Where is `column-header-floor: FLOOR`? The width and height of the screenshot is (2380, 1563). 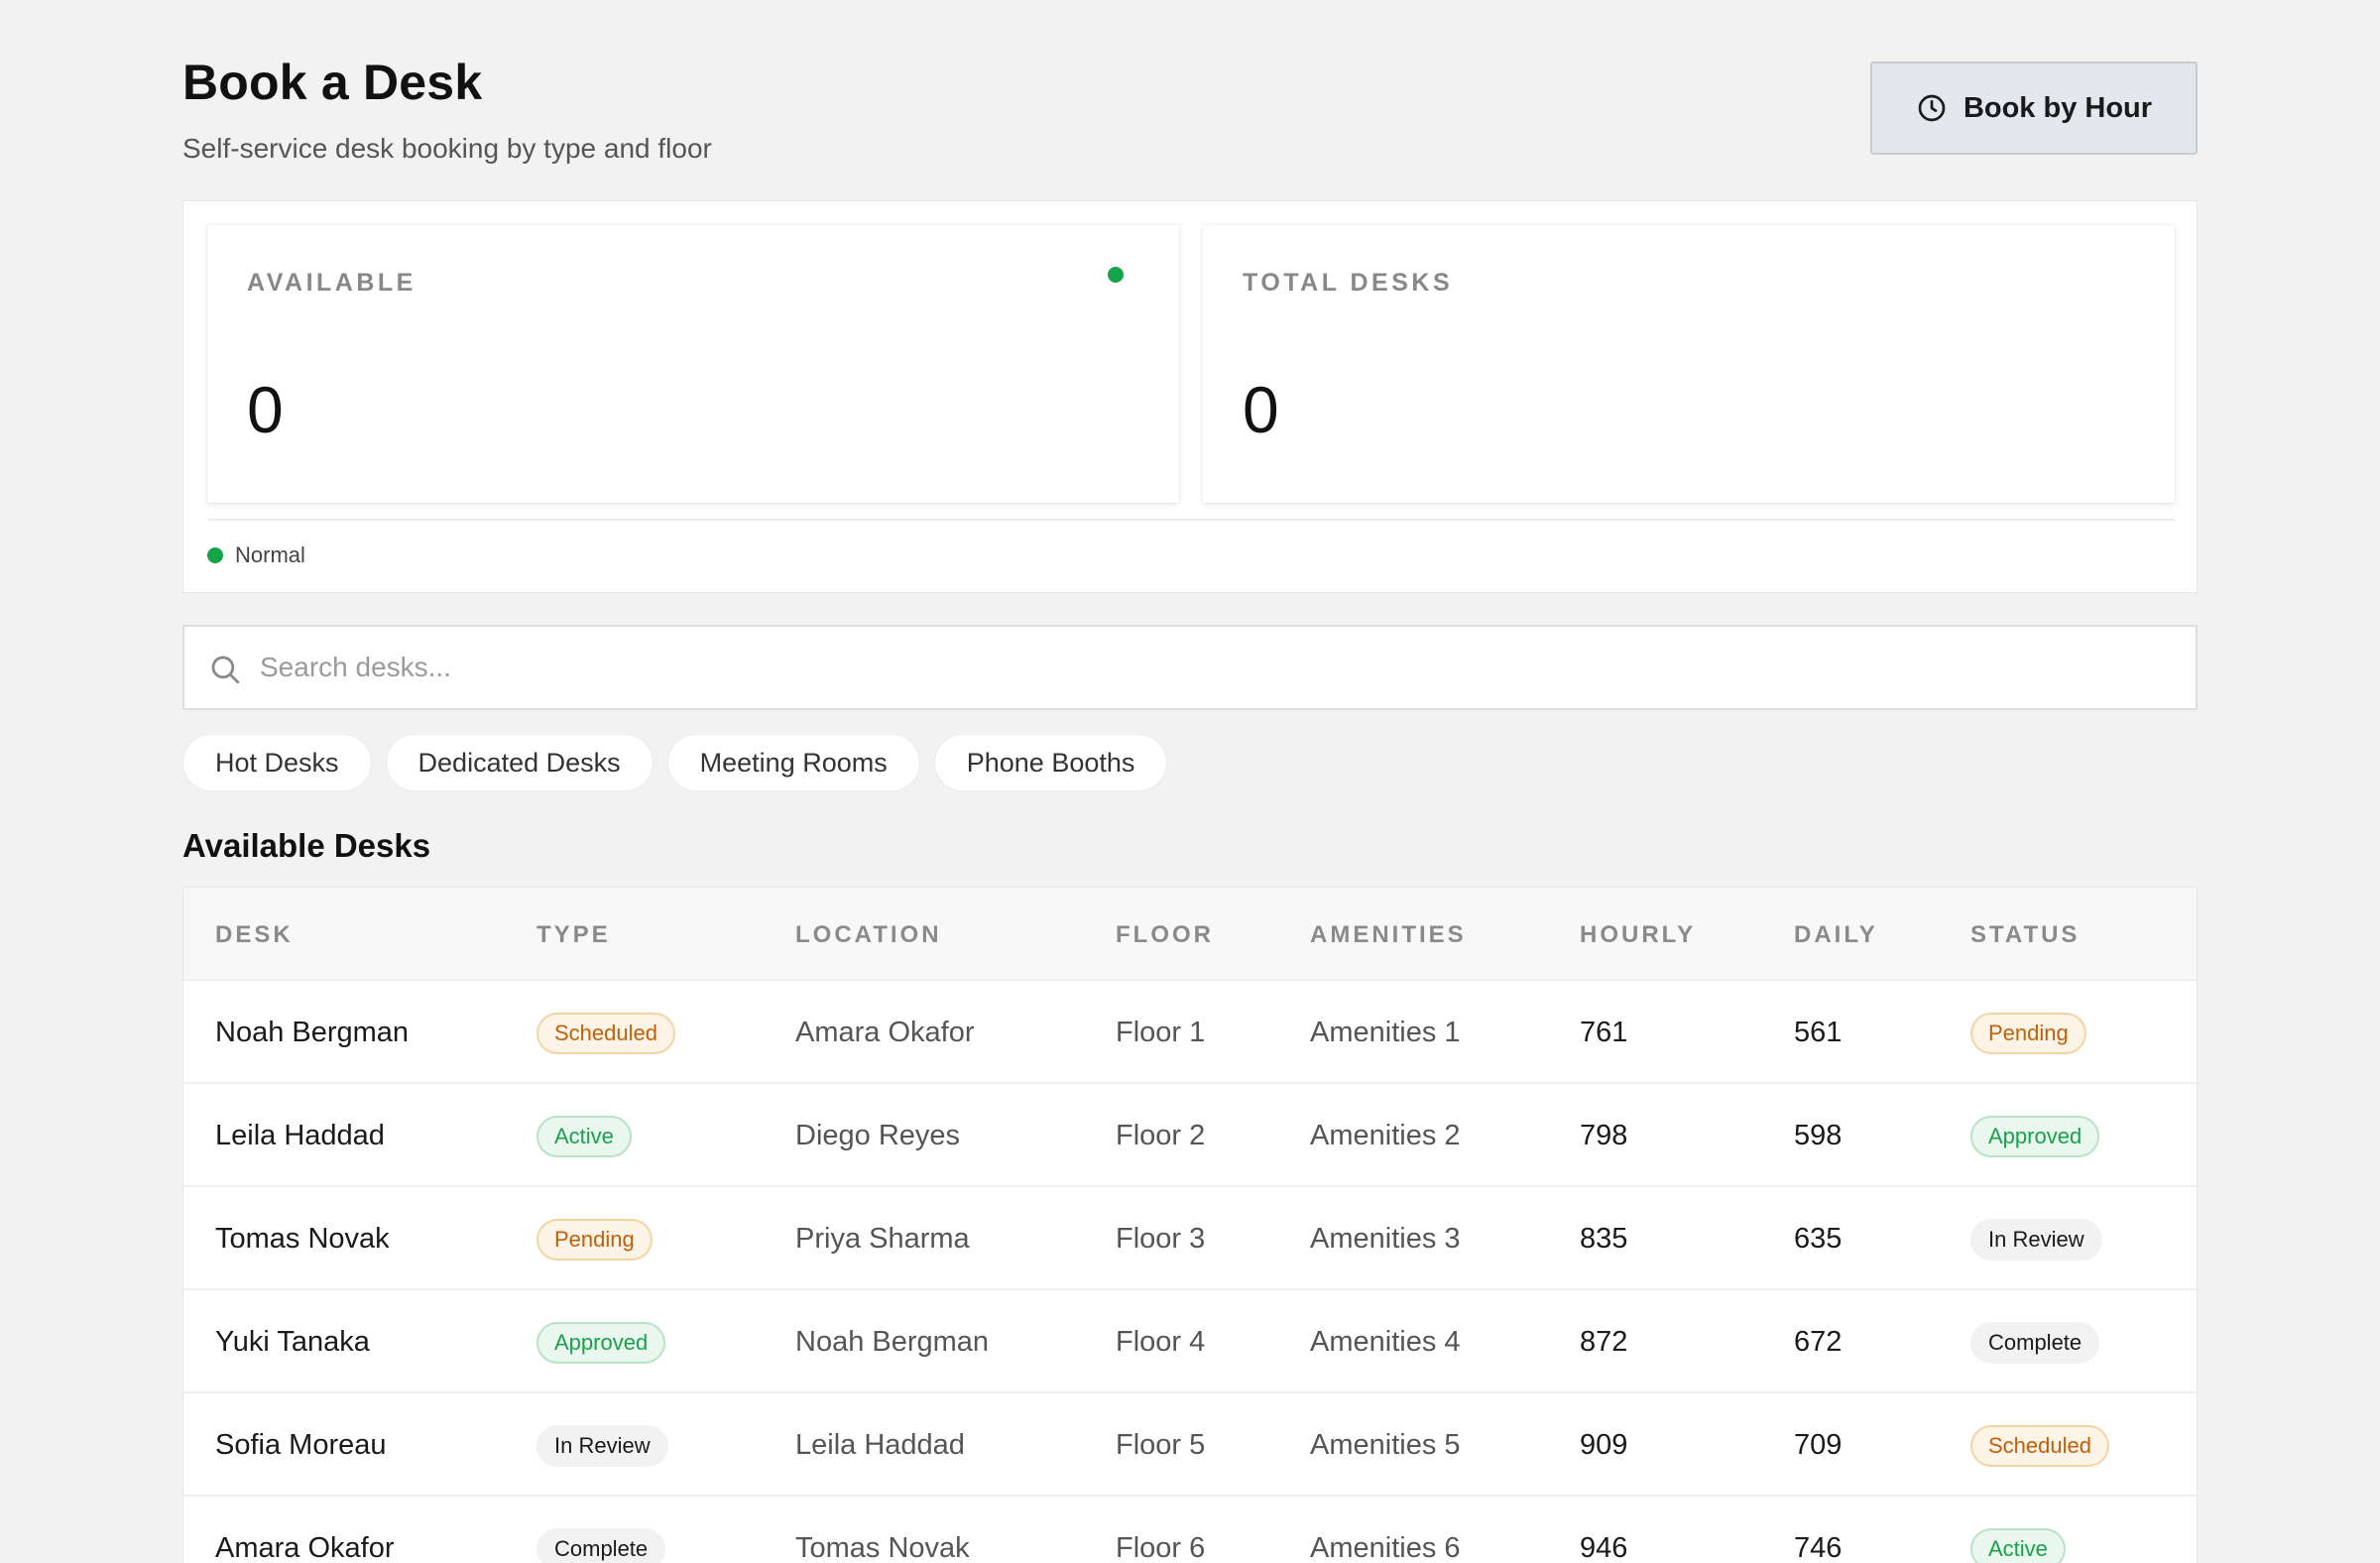
column-header-floor: FLOOR is located at coordinates (1165, 935).